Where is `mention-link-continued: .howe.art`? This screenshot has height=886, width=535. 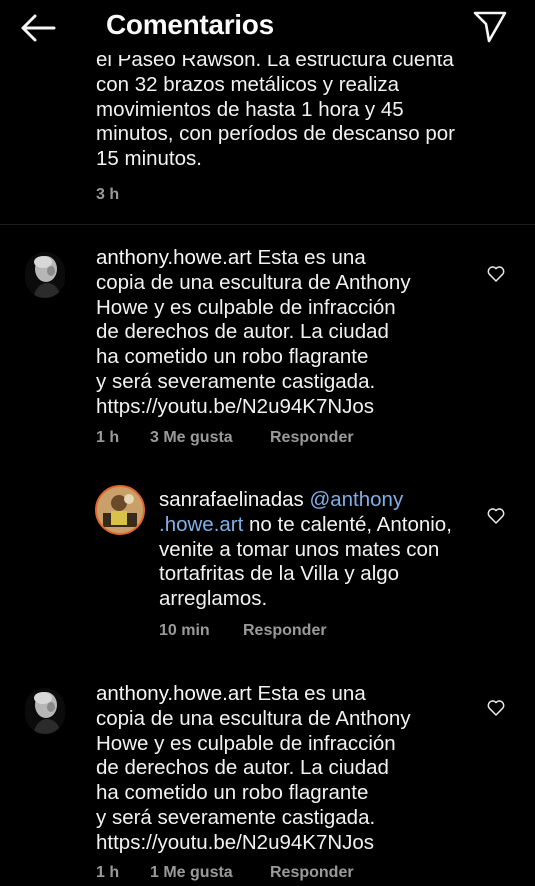
mention-link-continued: .howe.art is located at coordinates (201, 524).